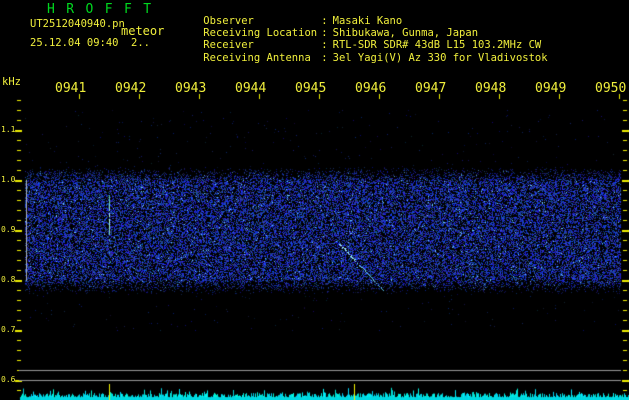 This screenshot has width=629, height=400. Describe the element at coordinates (74, 43) in the screenshot. I see `datetime-label: 25.12.04 09:40` at that location.